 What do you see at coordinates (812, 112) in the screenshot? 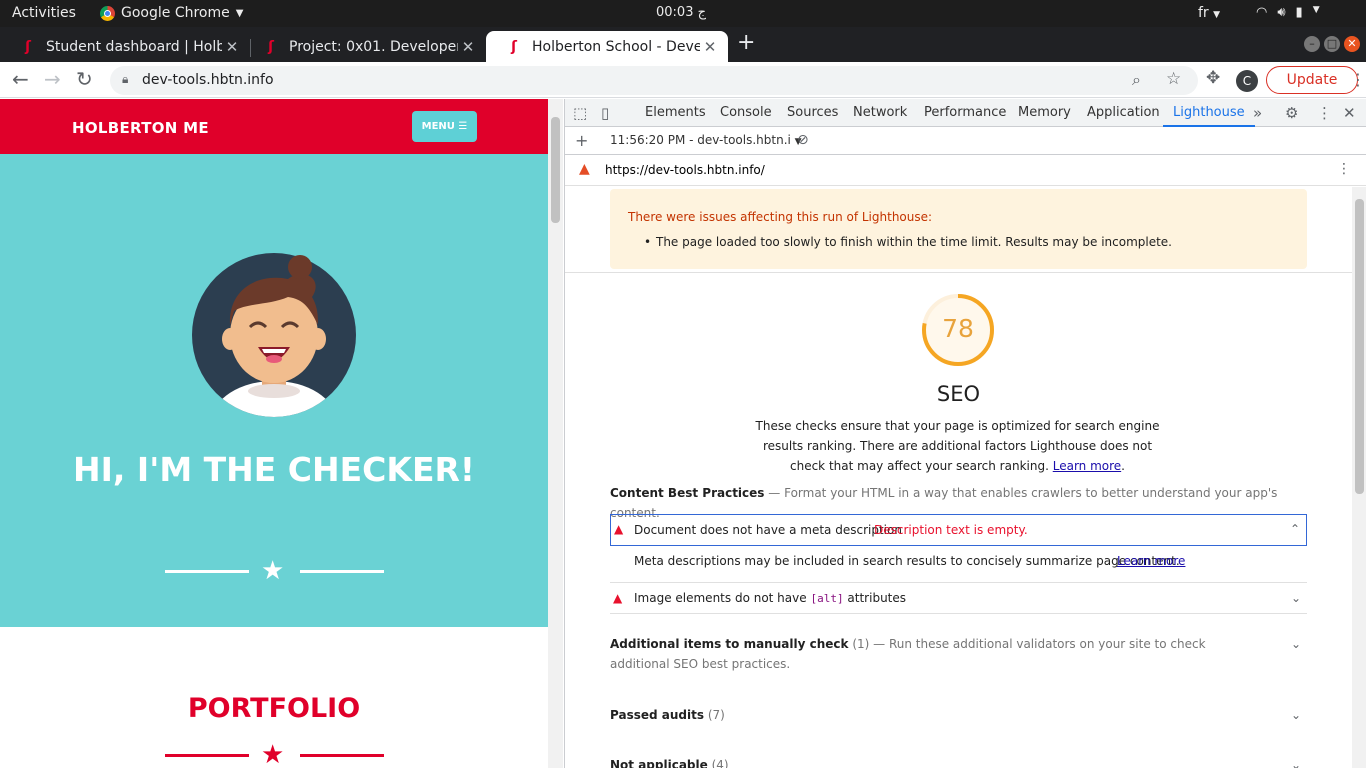
I see `tab-sources: Sources` at bounding box center [812, 112].